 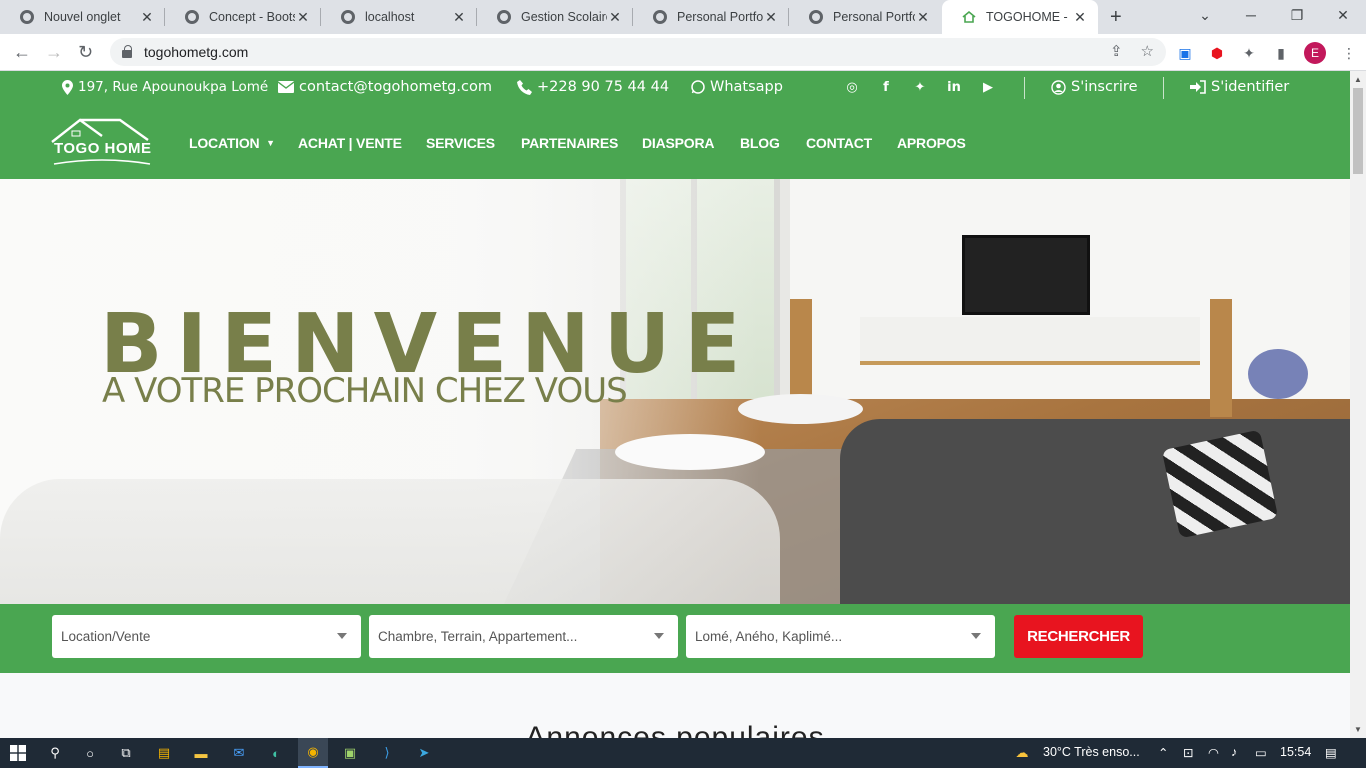 I want to click on linkedin-icon: in, so click(x=954, y=87).